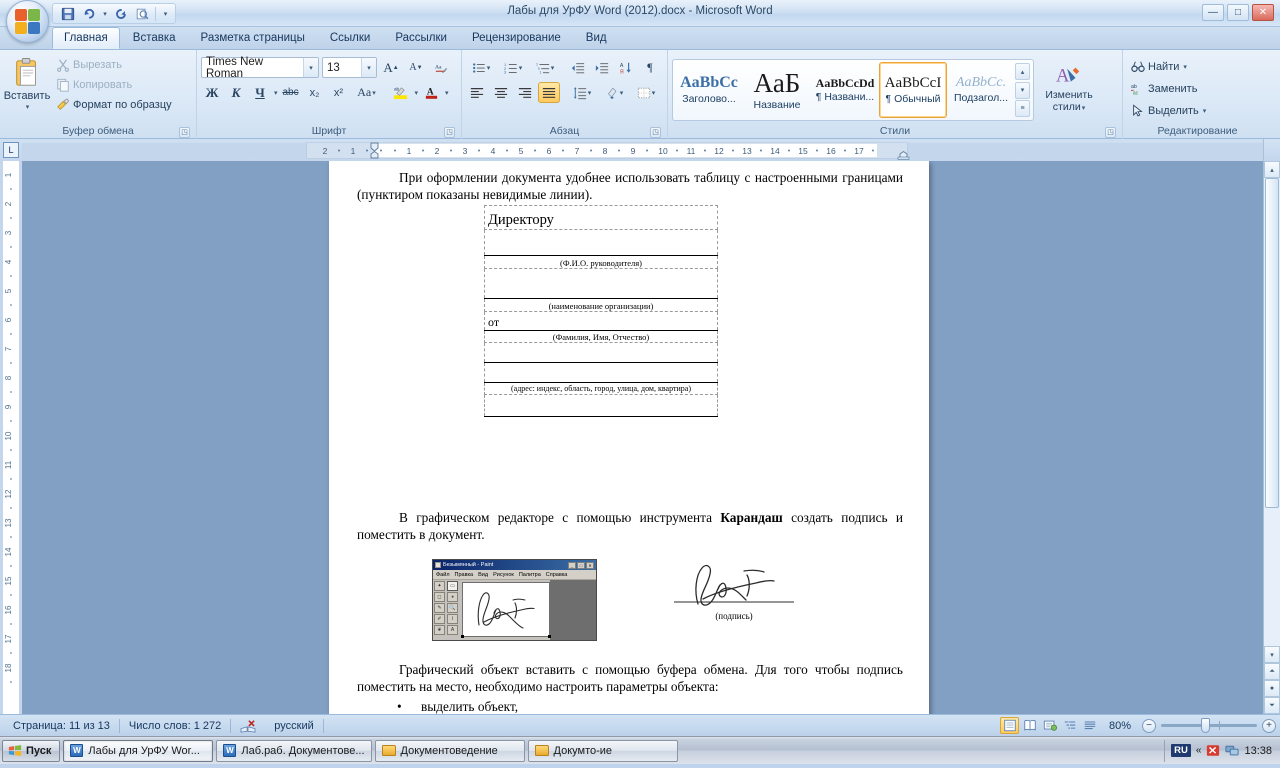 Image resolution: width=1280 pixels, height=768 pixels. I want to click on eraser-icon: ◻, so click(439, 597).